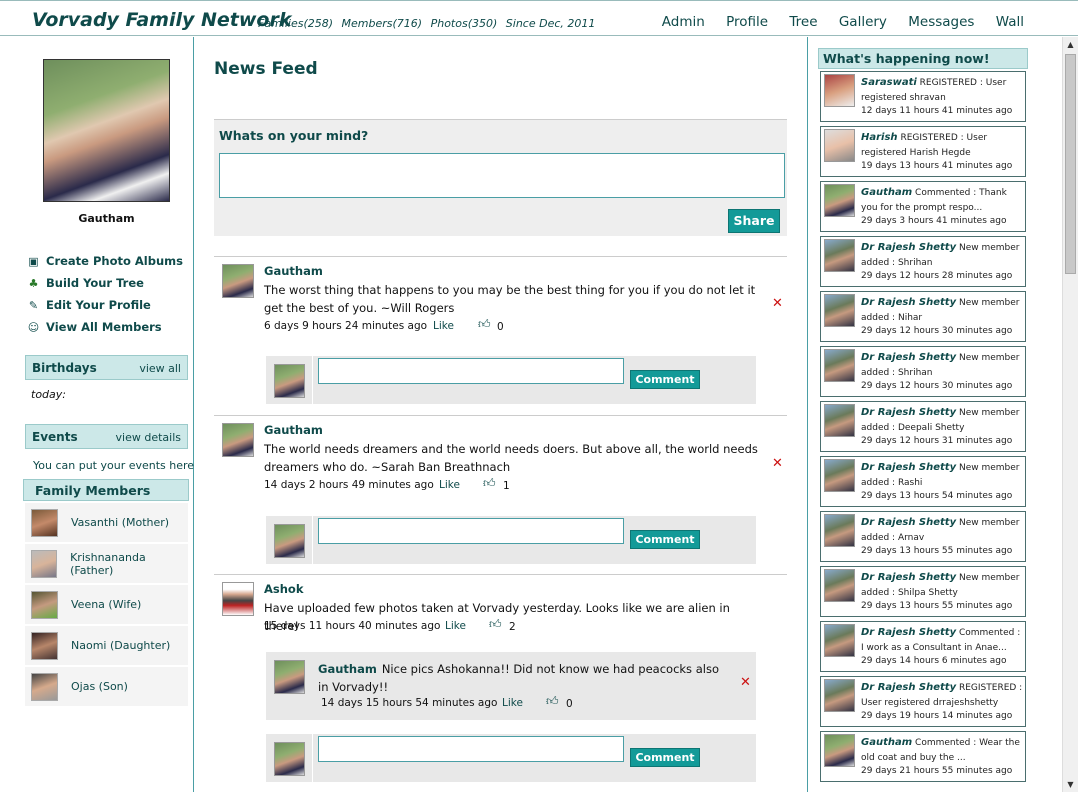 The width and height of the screenshot is (1078, 792). Describe the element at coordinates (683, 22) in the screenshot. I see `nav-admin: Admin` at that location.